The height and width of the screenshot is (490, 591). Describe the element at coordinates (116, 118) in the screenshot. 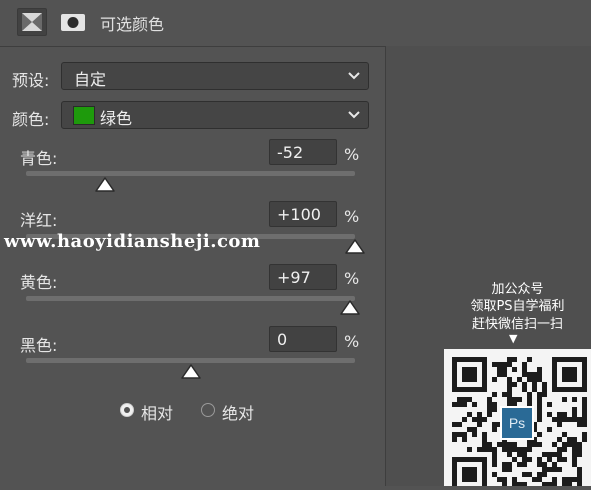

I see `color-value: 绿色` at that location.